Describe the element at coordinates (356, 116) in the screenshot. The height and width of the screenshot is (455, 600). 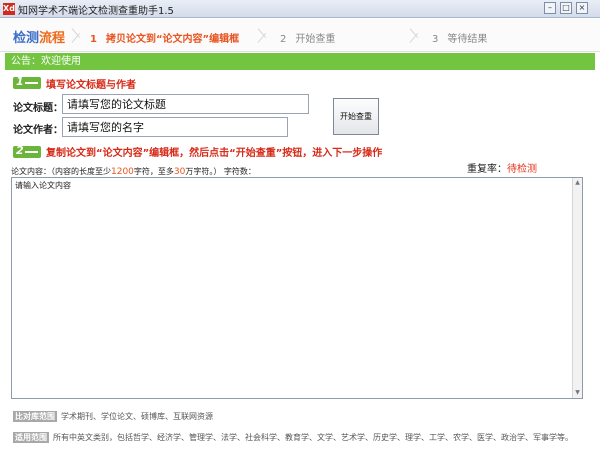
I see `start-check-button: 开始查重` at that location.